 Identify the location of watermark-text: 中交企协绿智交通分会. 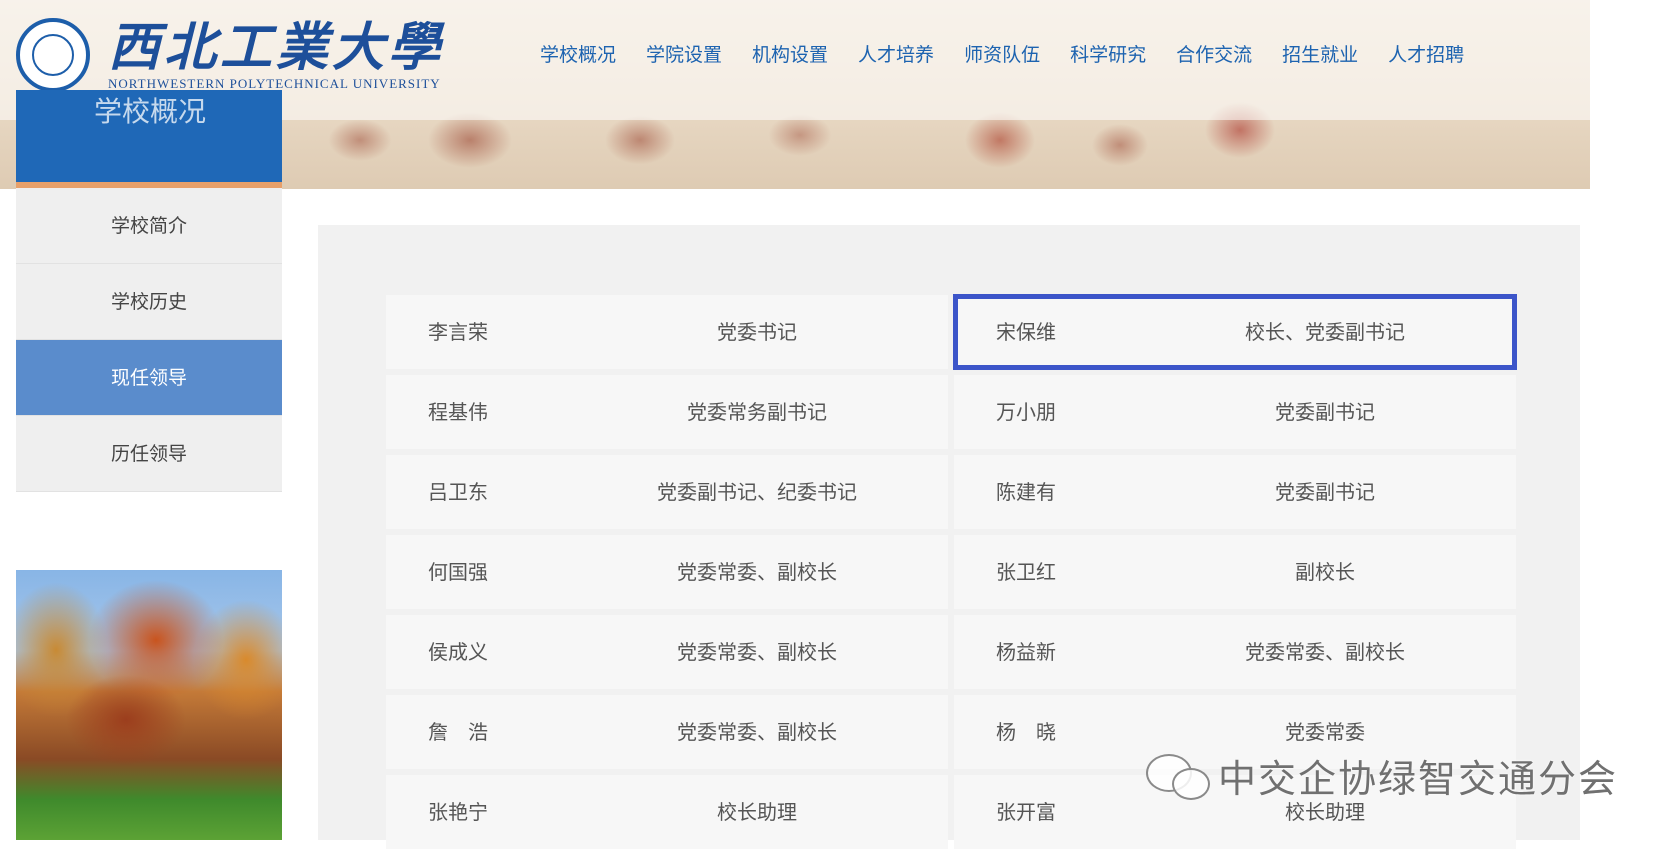
(1418, 779).